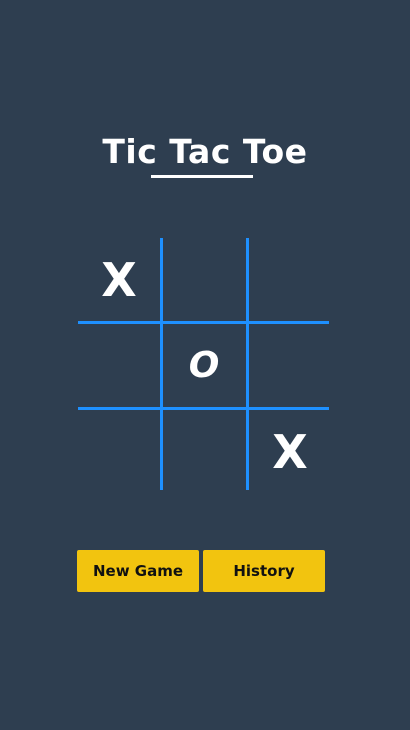 This screenshot has width=410, height=730. Describe the element at coordinates (205, 151) in the screenshot. I see `game-title: Tic Tac Toe` at that location.